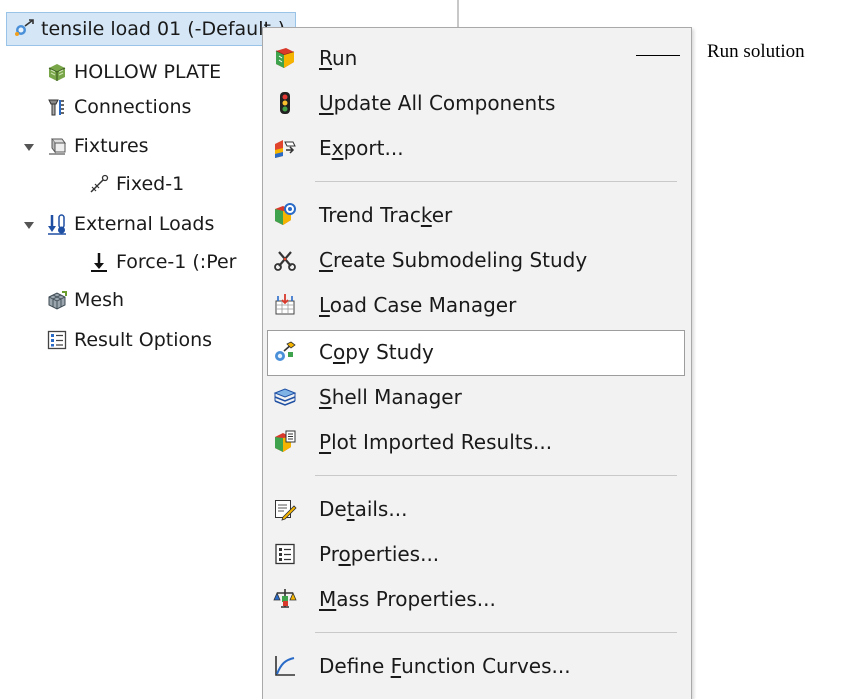 The width and height of the screenshot is (856, 699). What do you see at coordinates (285, 666) in the screenshot?
I see `function-curve-icon` at bounding box center [285, 666].